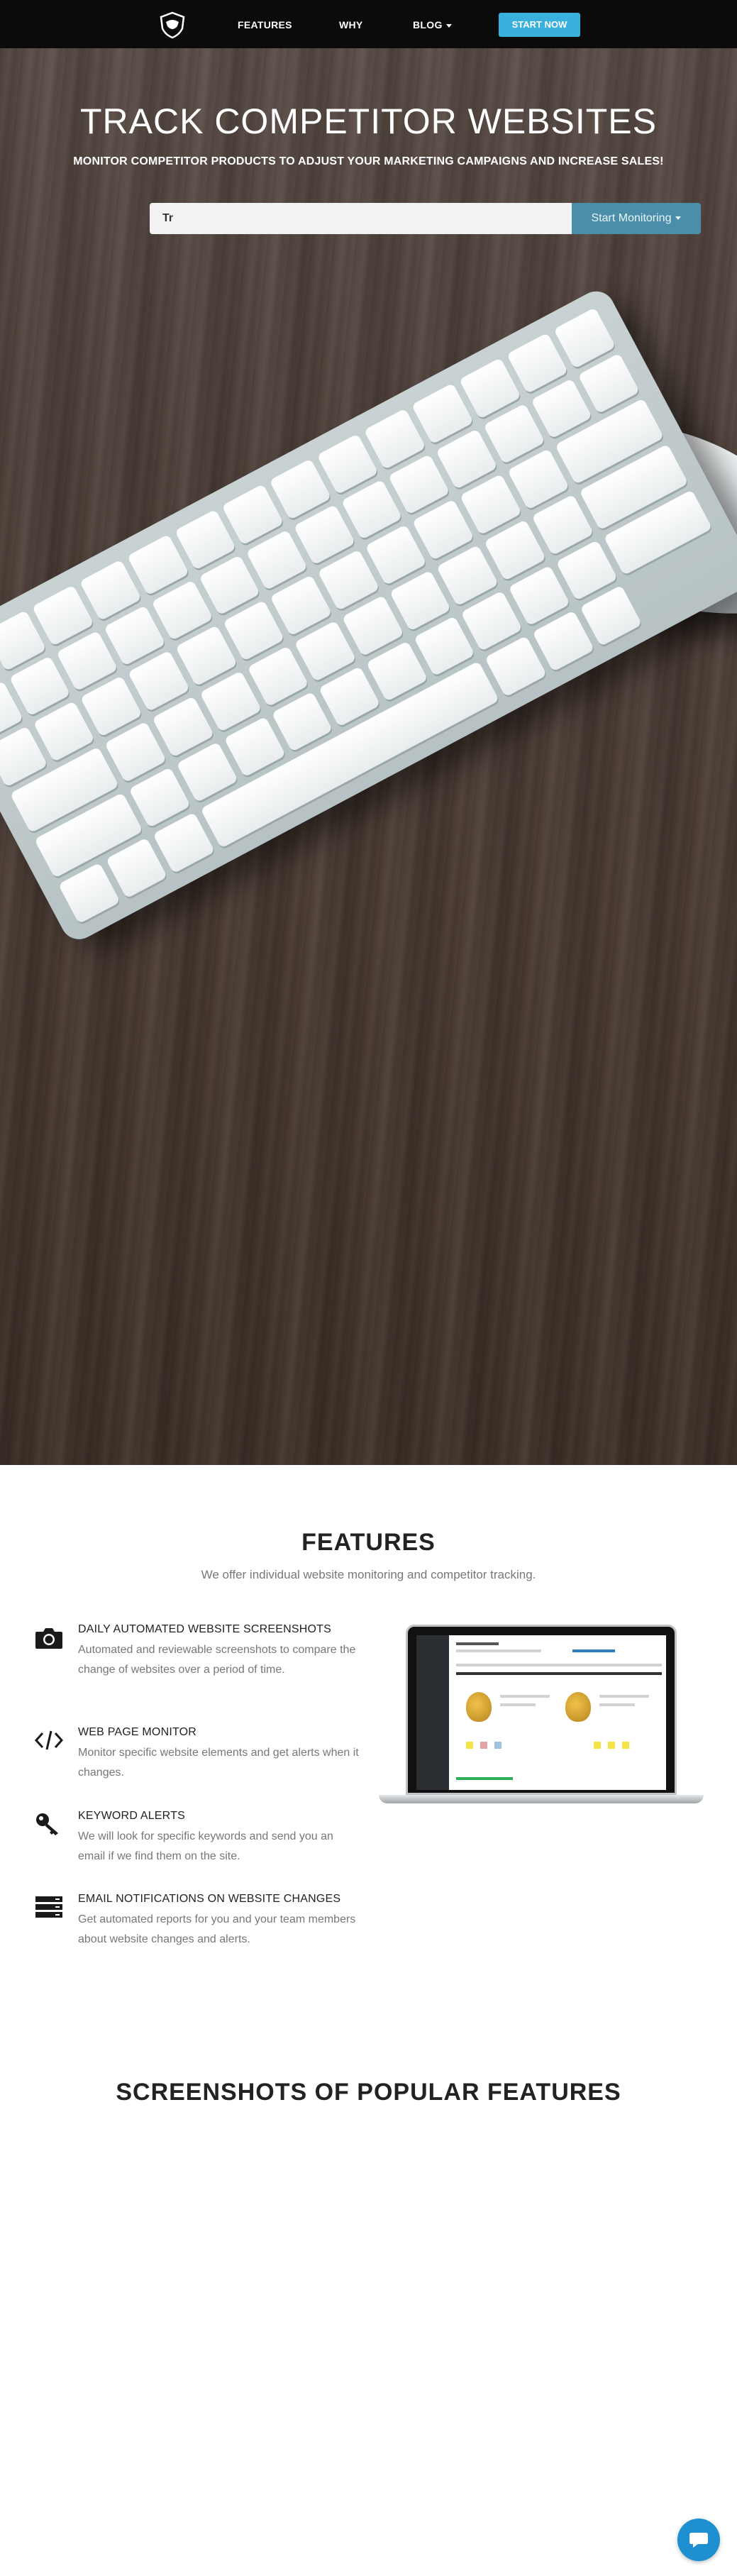  I want to click on shield-logo-icon, so click(172, 25).